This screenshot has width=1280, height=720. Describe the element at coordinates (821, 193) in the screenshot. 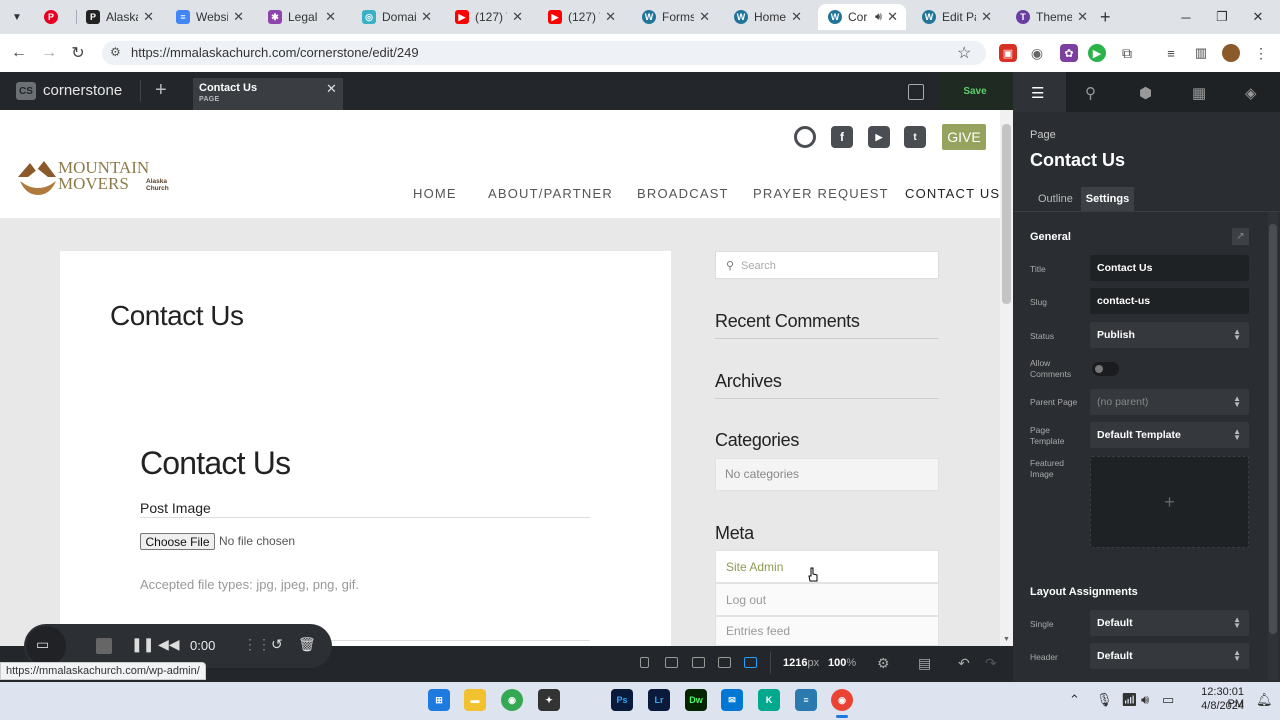

I see `nav-prayer-request: PRAYER REQUEST` at that location.